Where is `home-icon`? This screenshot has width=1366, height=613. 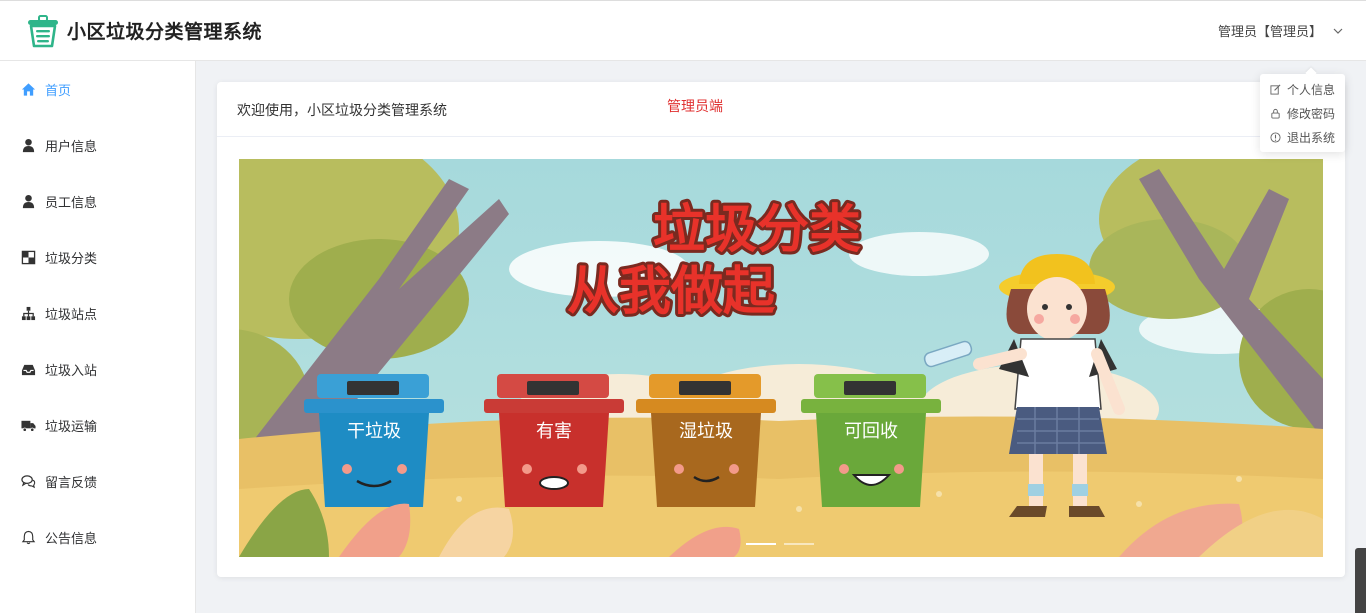
home-icon is located at coordinates (28, 89).